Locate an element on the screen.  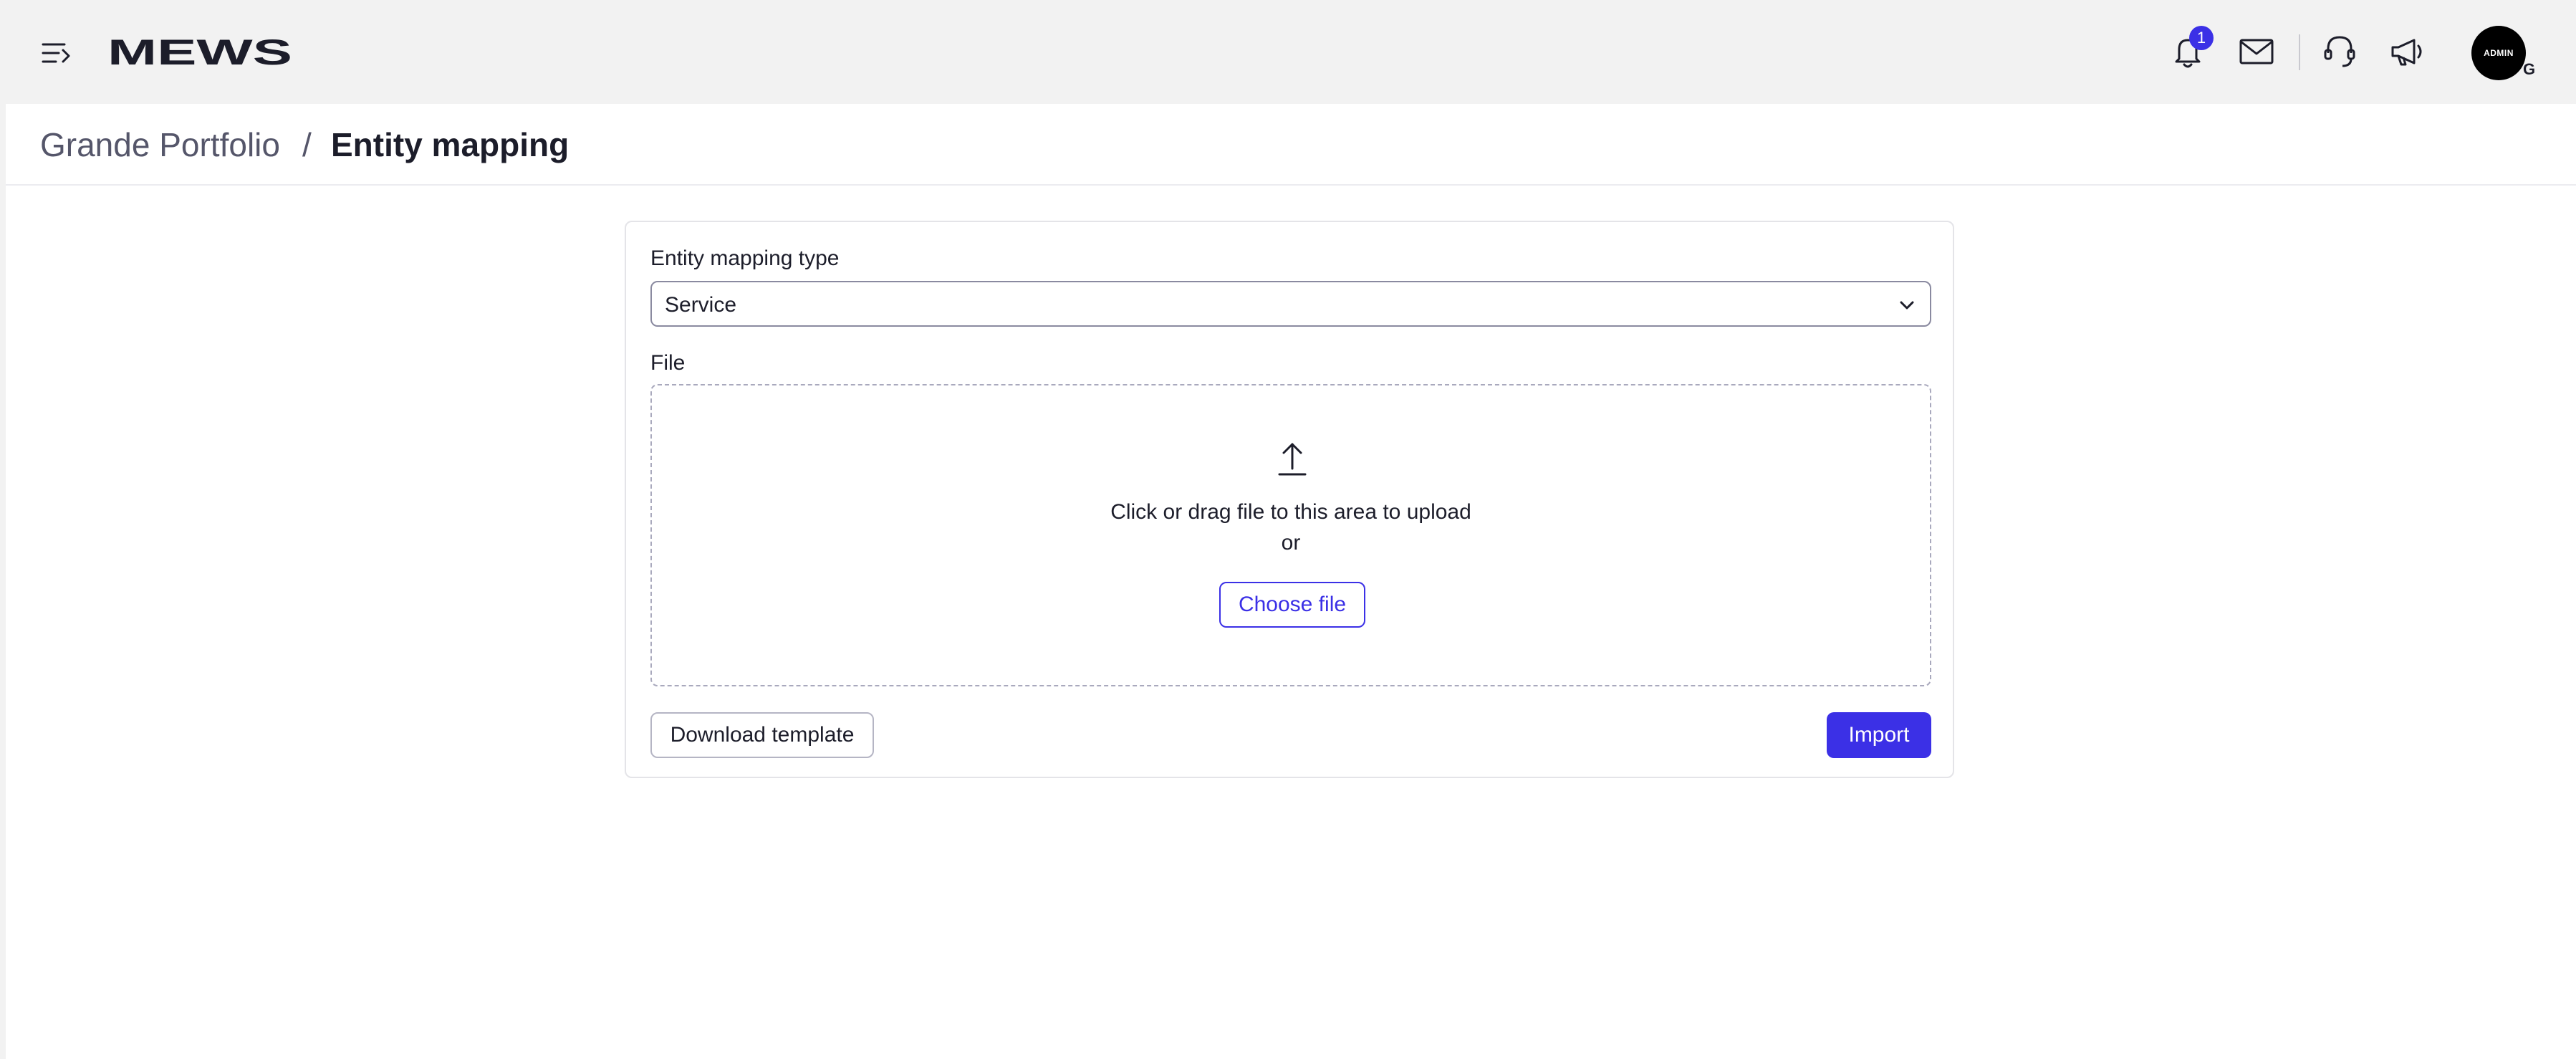
choose-file-button: Choose file is located at coordinates (1292, 605).